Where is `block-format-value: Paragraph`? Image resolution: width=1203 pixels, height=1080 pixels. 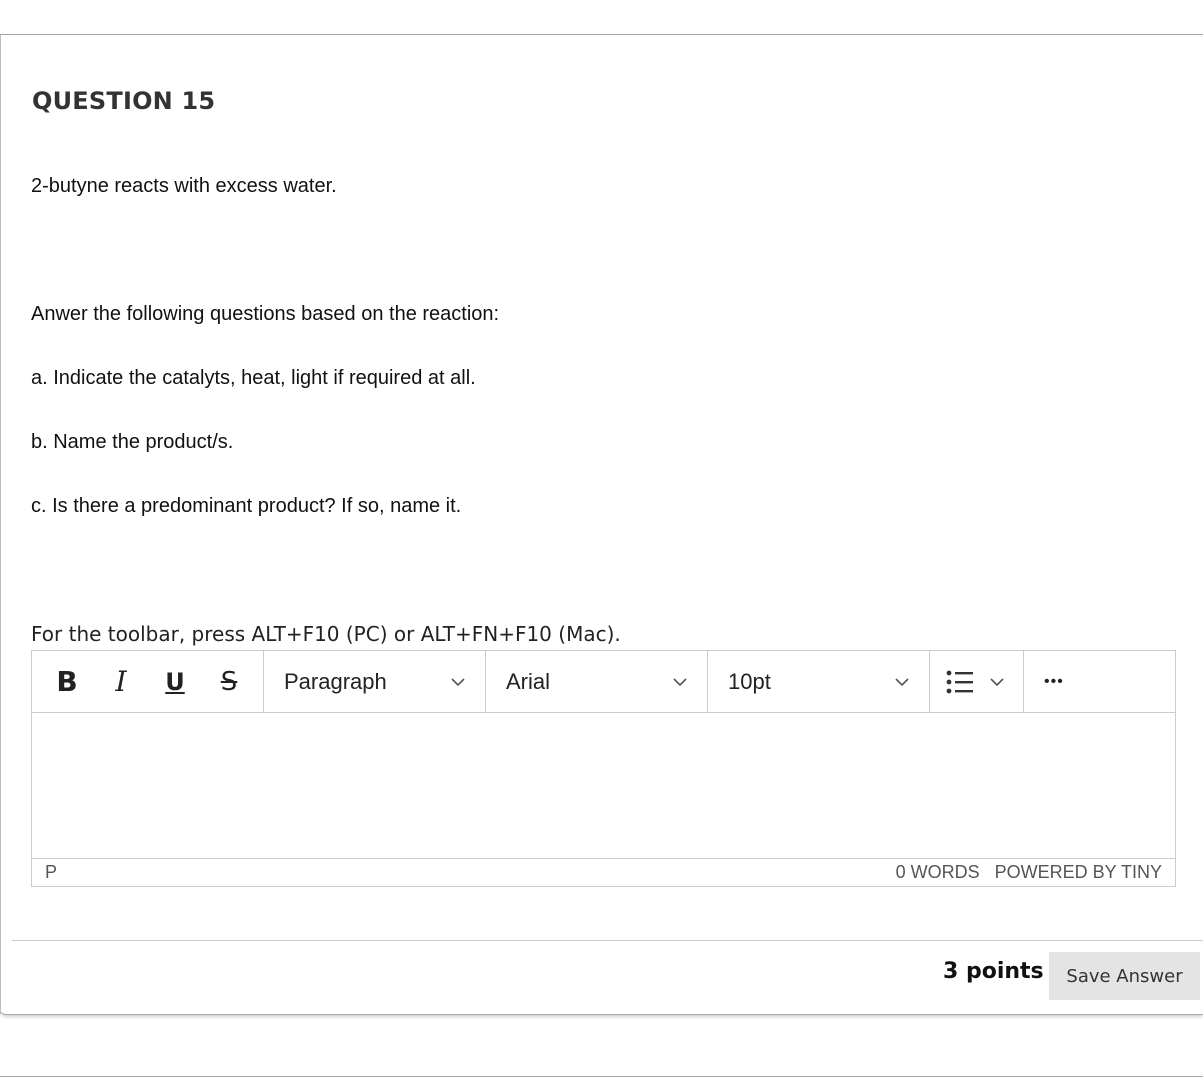
block-format-value: Paragraph is located at coordinates (335, 681).